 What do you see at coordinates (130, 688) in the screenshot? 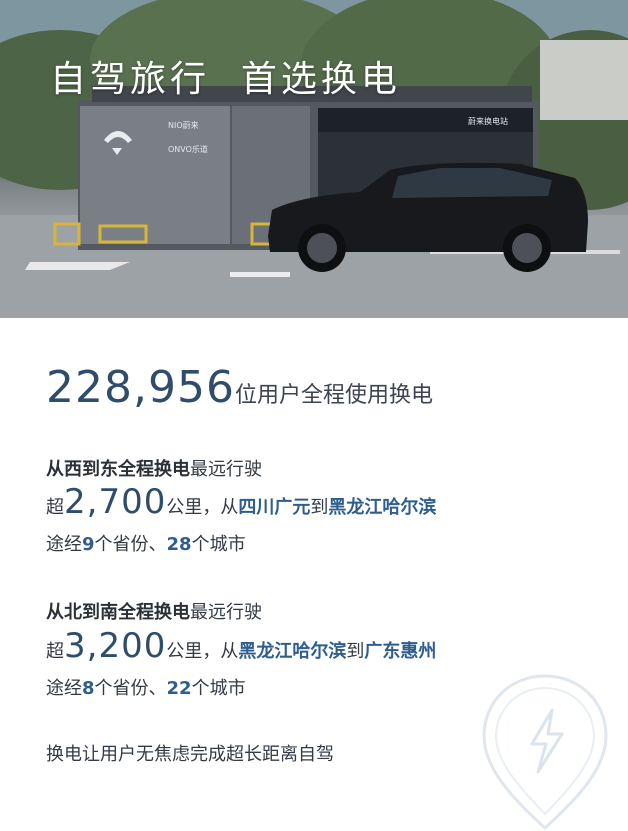
I see `route-ns-via-2: 个省份、` at bounding box center [130, 688].